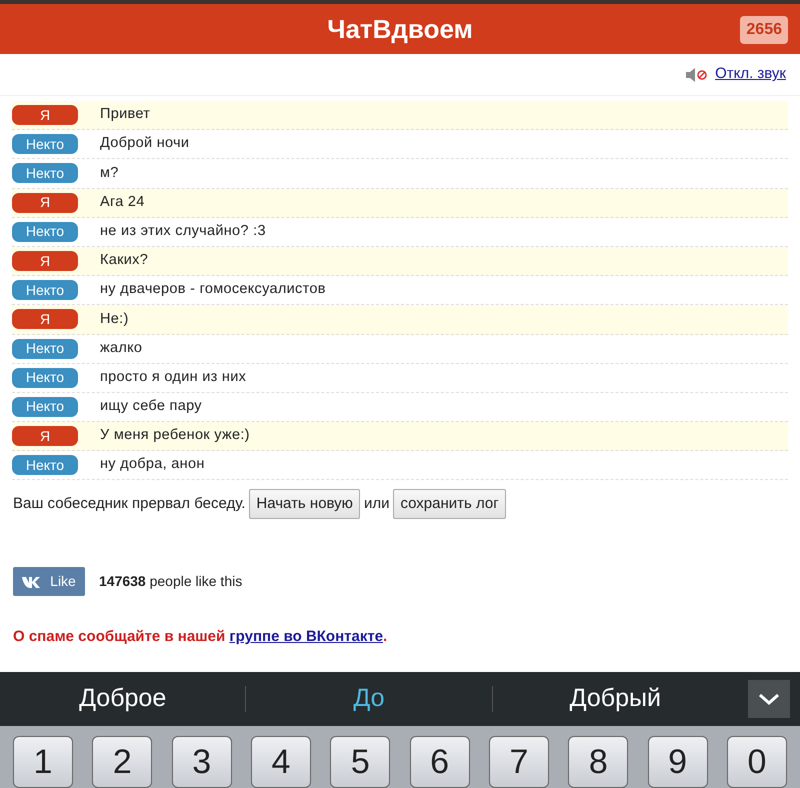 Image resolution: width=800 pixels, height=788 pixels. Describe the element at coordinates (151, 406) in the screenshot. I see `message-text: ищу себе пару` at that location.